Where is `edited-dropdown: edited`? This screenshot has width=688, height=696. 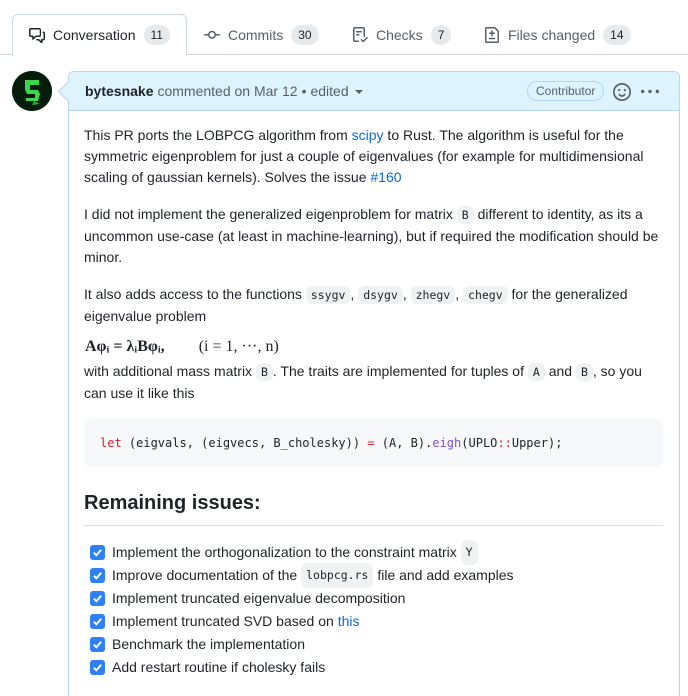 edited-dropdown: edited is located at coordinates (336, 91).